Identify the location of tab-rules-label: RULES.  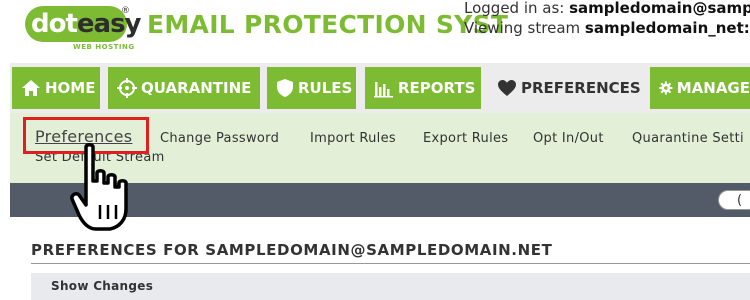
(325, 88).